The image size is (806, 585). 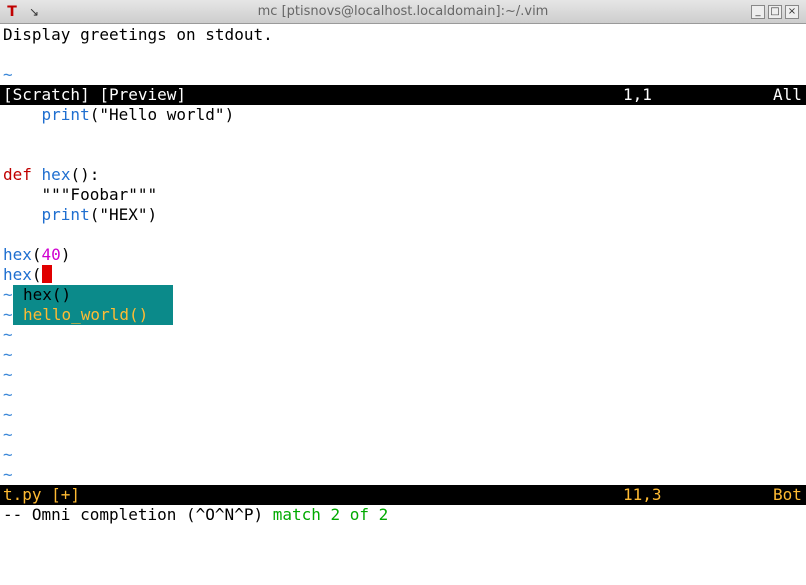 I want to click on close-button: ×, so click(x=792, y=12).